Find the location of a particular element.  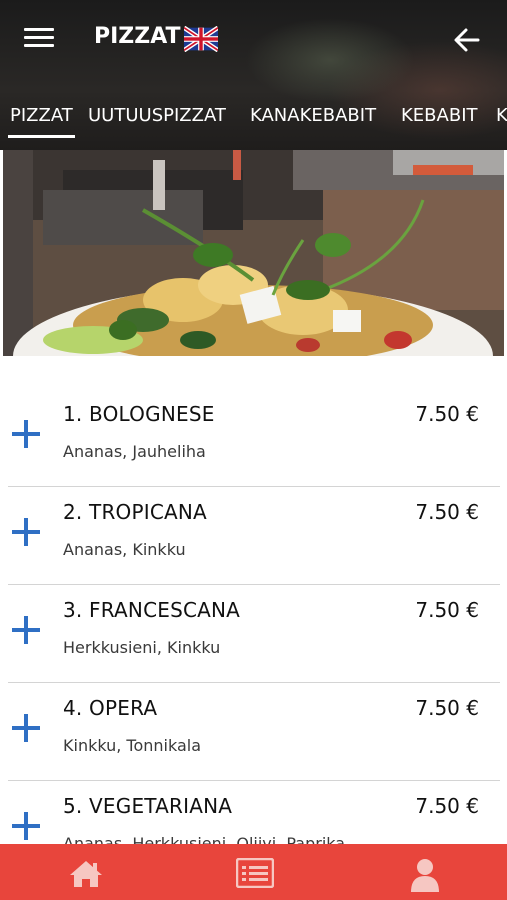

tab-kebabit: KEBABIT is located at coordinates (439, 117).